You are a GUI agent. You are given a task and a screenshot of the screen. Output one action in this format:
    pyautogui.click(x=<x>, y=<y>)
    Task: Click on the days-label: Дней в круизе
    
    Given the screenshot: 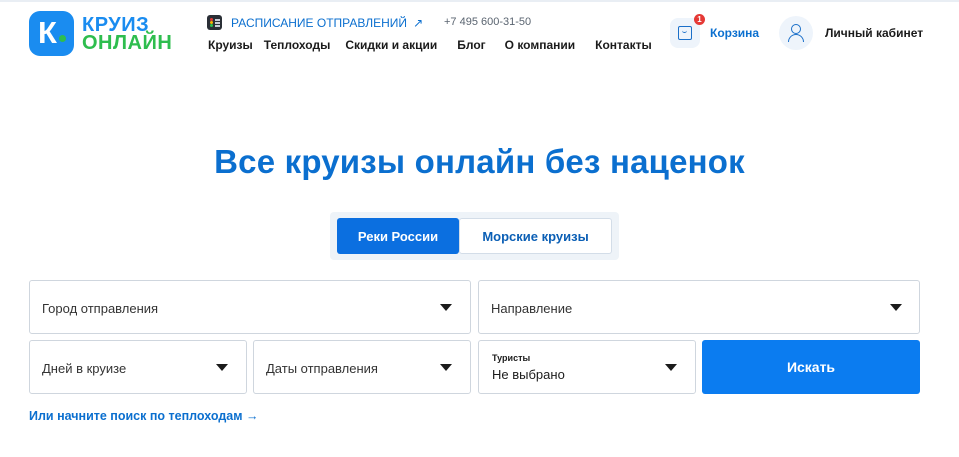 What is the action you would take?
    pyautogui.click(x=84, y=368)
    